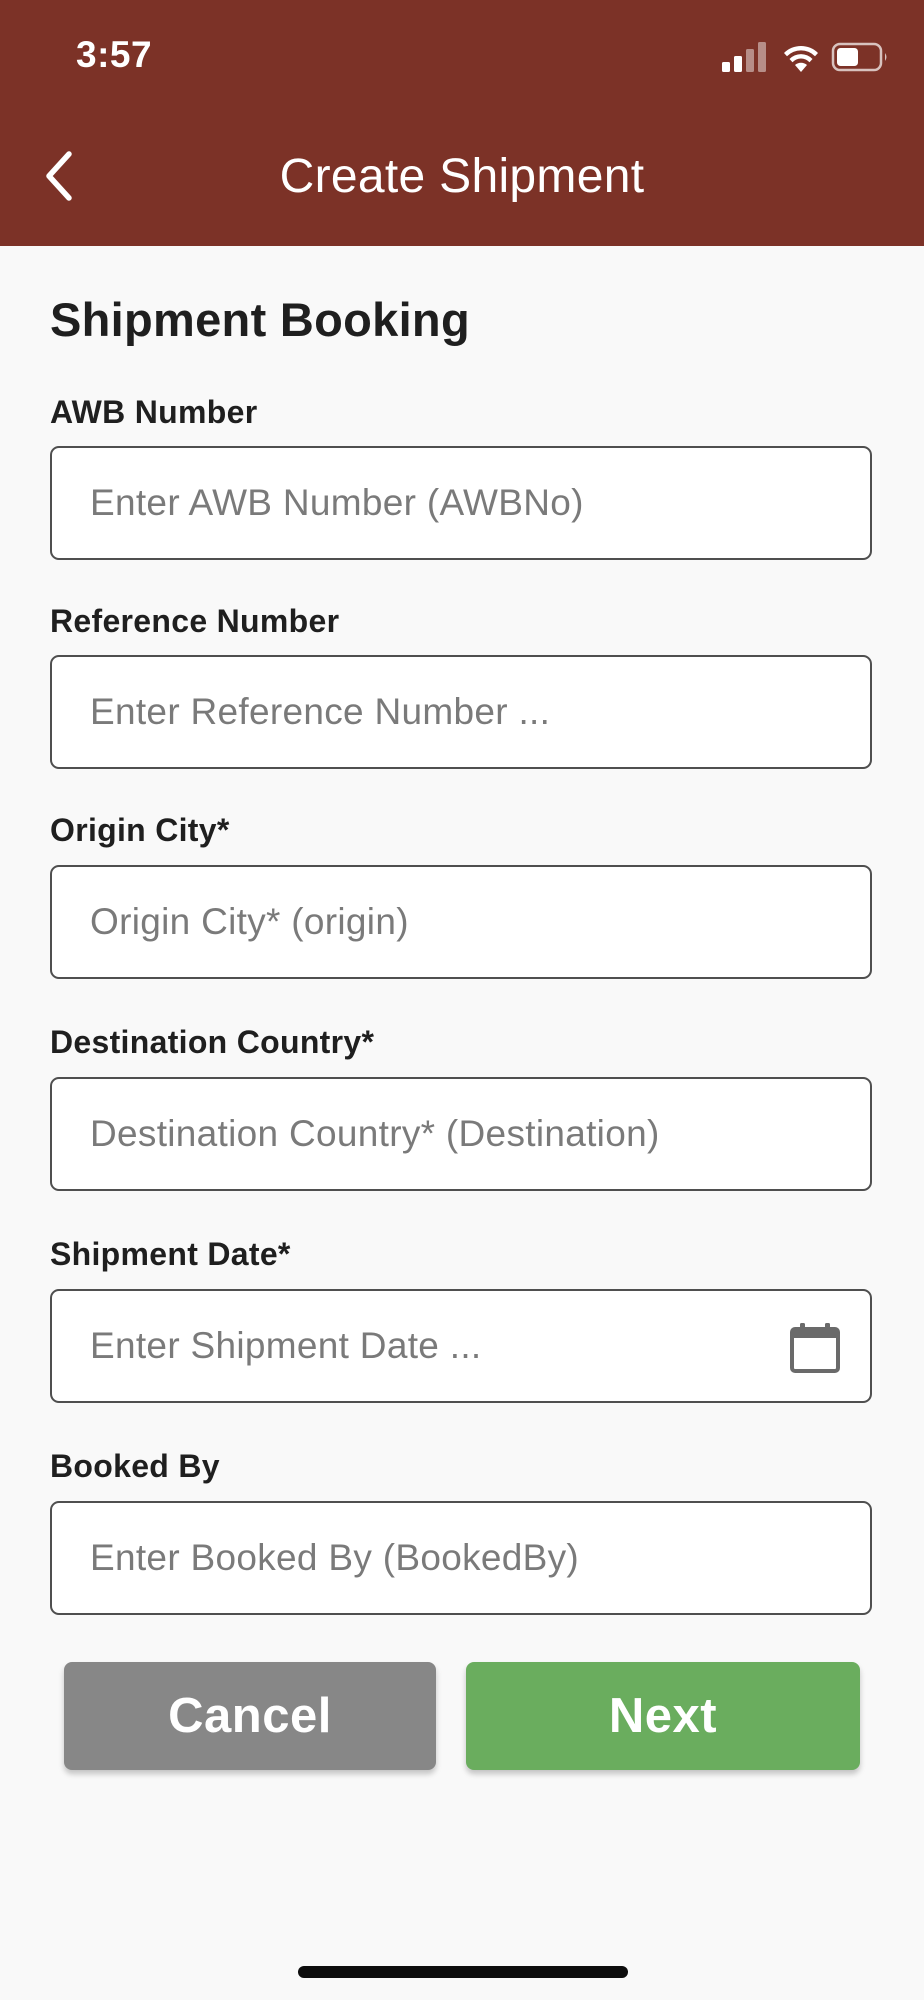 This screenshot has width=924, height=2000. Describe the element at coordinates (463, 1972) in the screenshot. I see `home-indicator` at that location.